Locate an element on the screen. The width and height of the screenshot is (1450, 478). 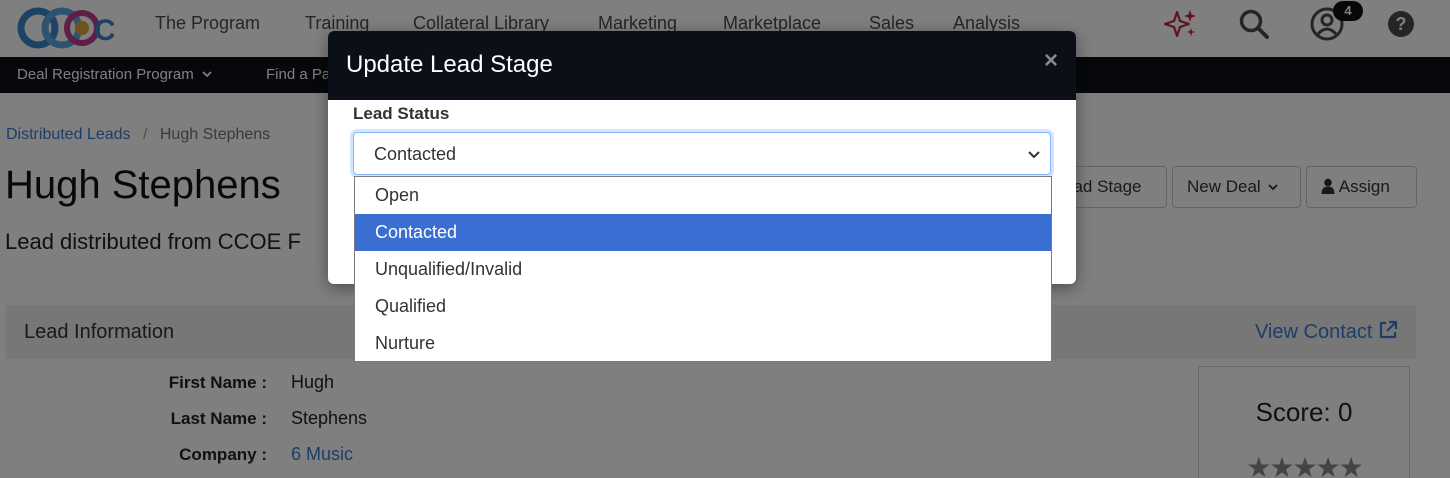
option-nurture: Nurture is located at coordinates (703, 343).